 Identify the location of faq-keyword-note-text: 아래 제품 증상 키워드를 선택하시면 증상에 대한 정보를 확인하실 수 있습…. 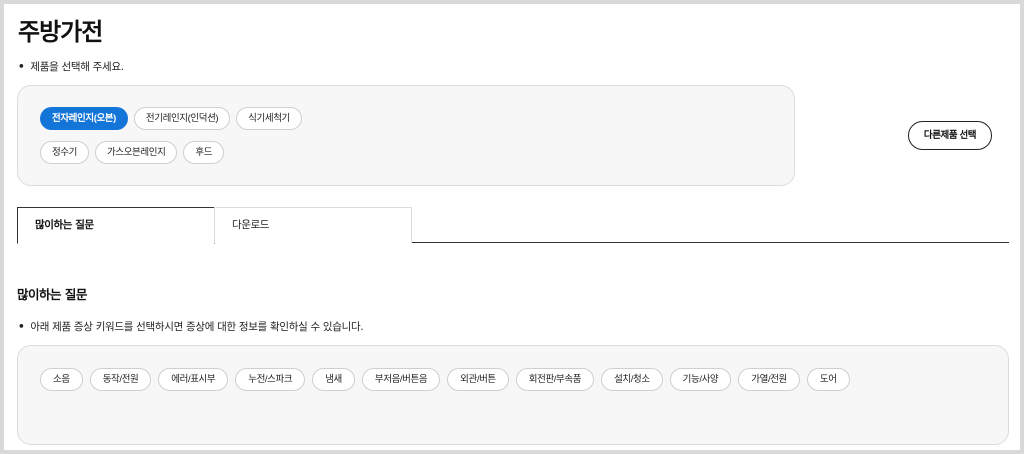
(197, 327).